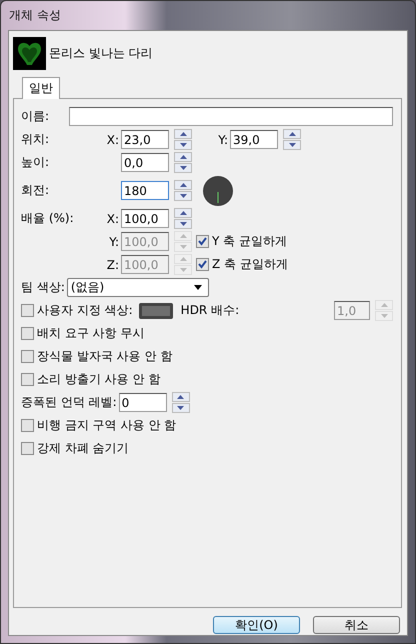 The image size is (416, 644). What do you see at coordinates (104, 356) in the screenshot?
I see `checkbox-label: 장식물 발자국 사용 안 함` at bounding box center [104, 356].